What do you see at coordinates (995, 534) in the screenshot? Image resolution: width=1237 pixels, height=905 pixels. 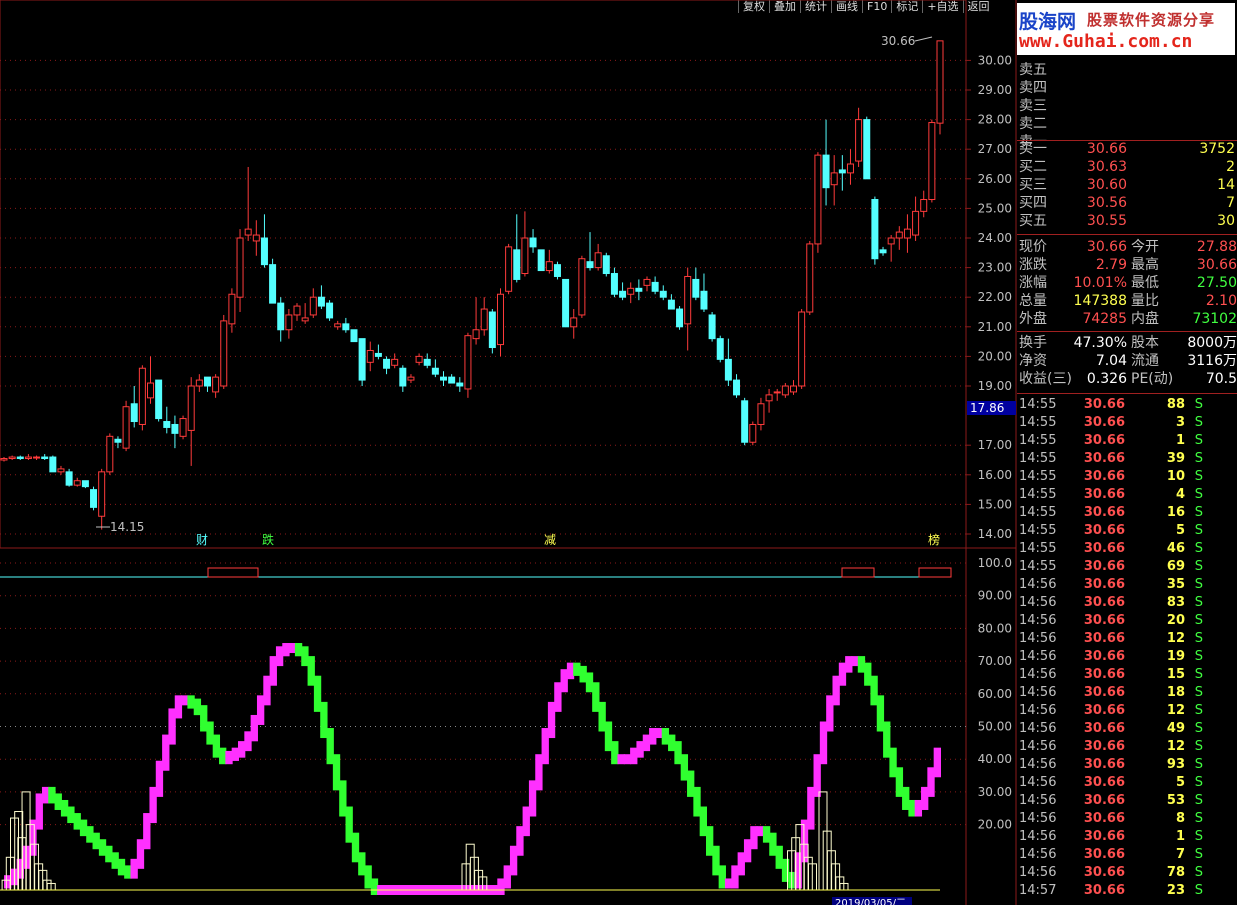 I see `price-axis-label: 14.00` at bounding box center [995, 534].